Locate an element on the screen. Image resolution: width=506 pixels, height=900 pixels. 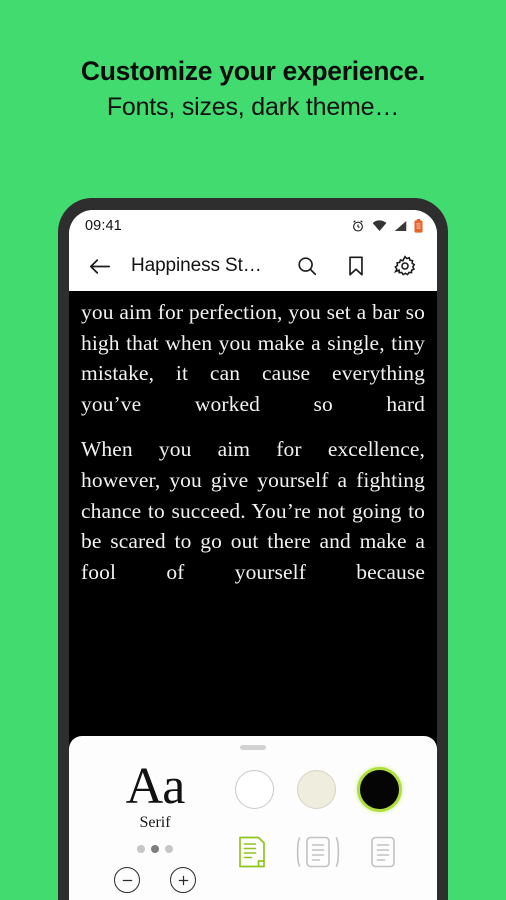
alarm-icon is located at coordinates (358, 226).